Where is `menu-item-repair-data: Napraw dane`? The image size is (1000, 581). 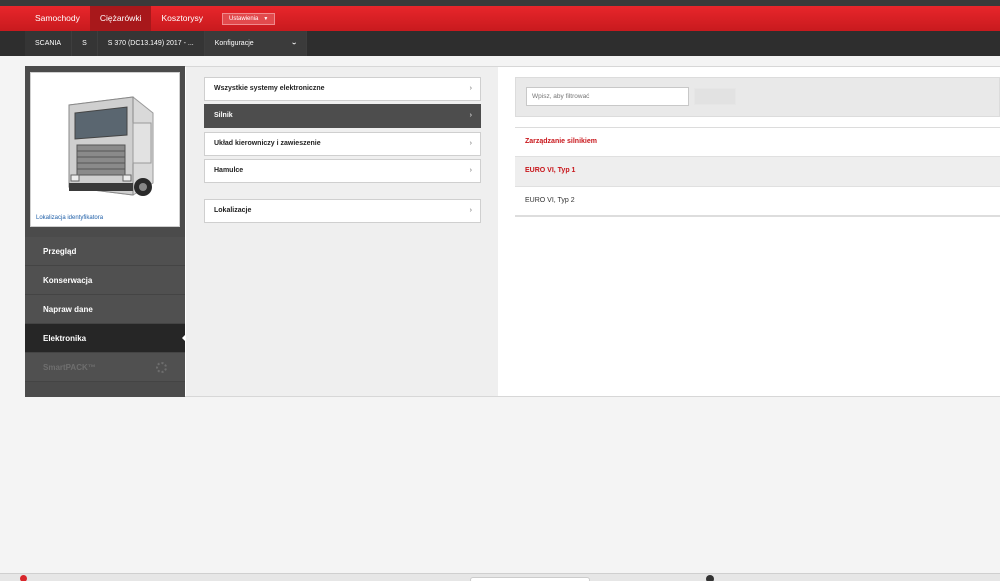 menu-item-repair-data: Napraw dane is located at coordinates (105, 309).